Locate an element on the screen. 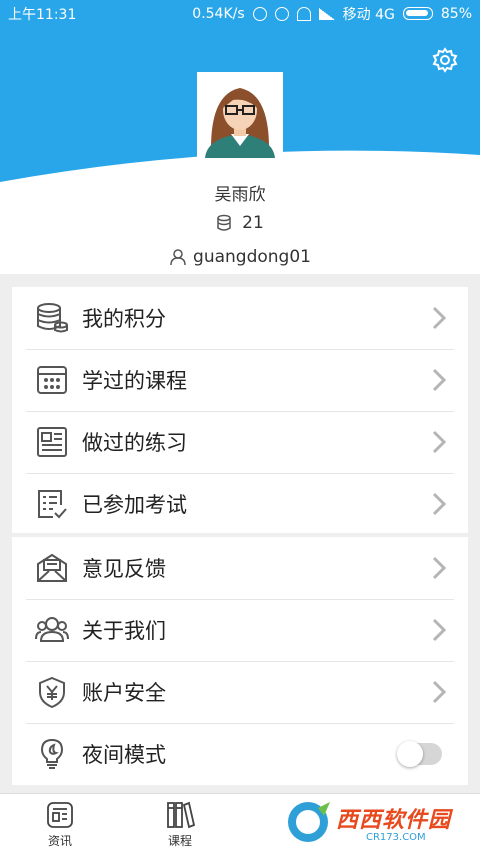 This screenshot has height=853, width=480. signal-icon is located at coordinates (326, 13).